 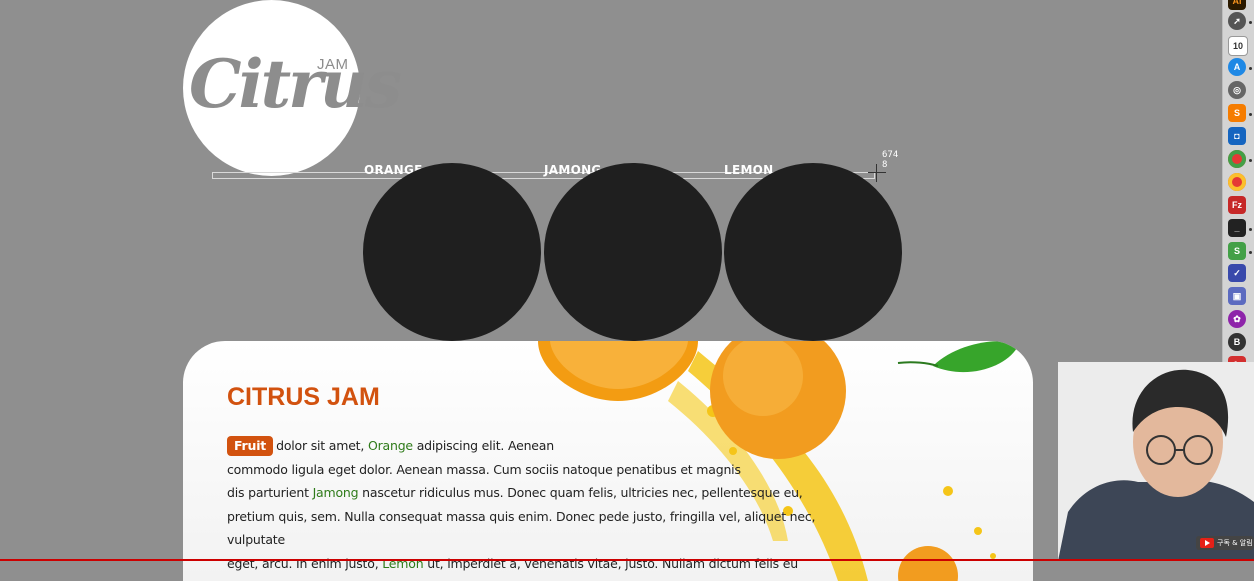 What do you see at coordinates (1207, 543) in the screenshot?
I see `youtube-icon` at bounding box center [1207, 543].